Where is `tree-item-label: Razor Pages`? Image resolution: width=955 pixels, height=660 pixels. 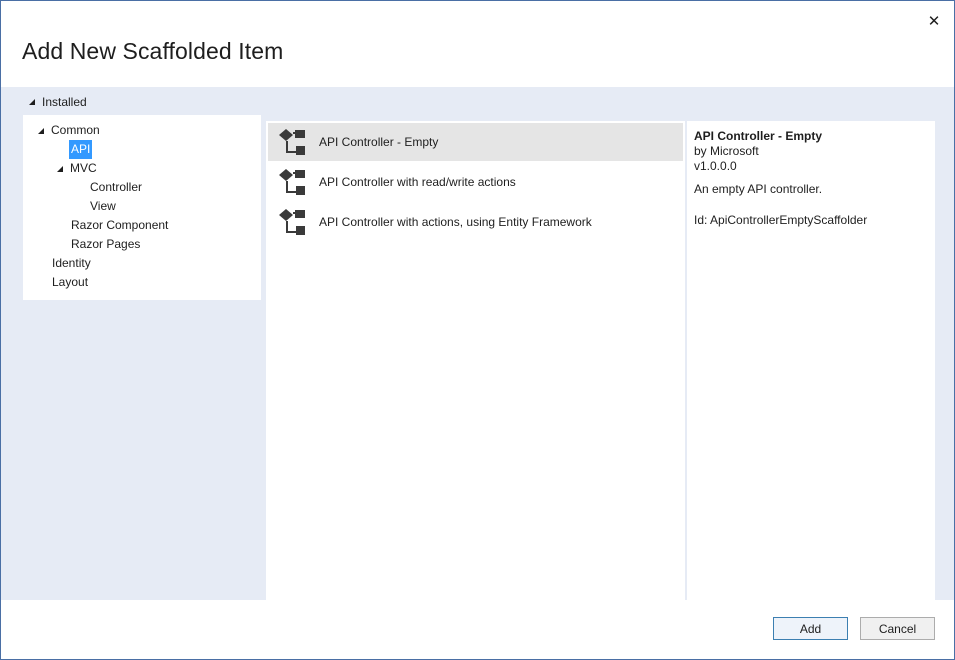 tree-item-label: Razor Pages is located at coordinates (106, 244).